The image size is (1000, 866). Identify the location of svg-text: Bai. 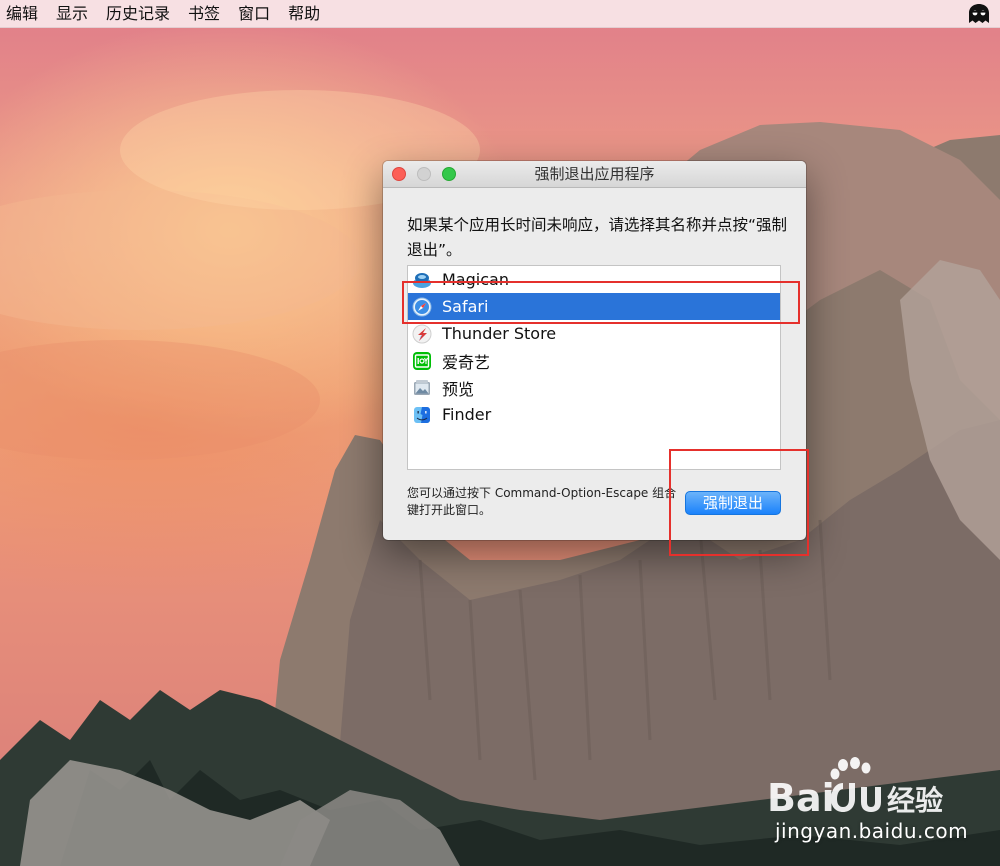
(801, 796).